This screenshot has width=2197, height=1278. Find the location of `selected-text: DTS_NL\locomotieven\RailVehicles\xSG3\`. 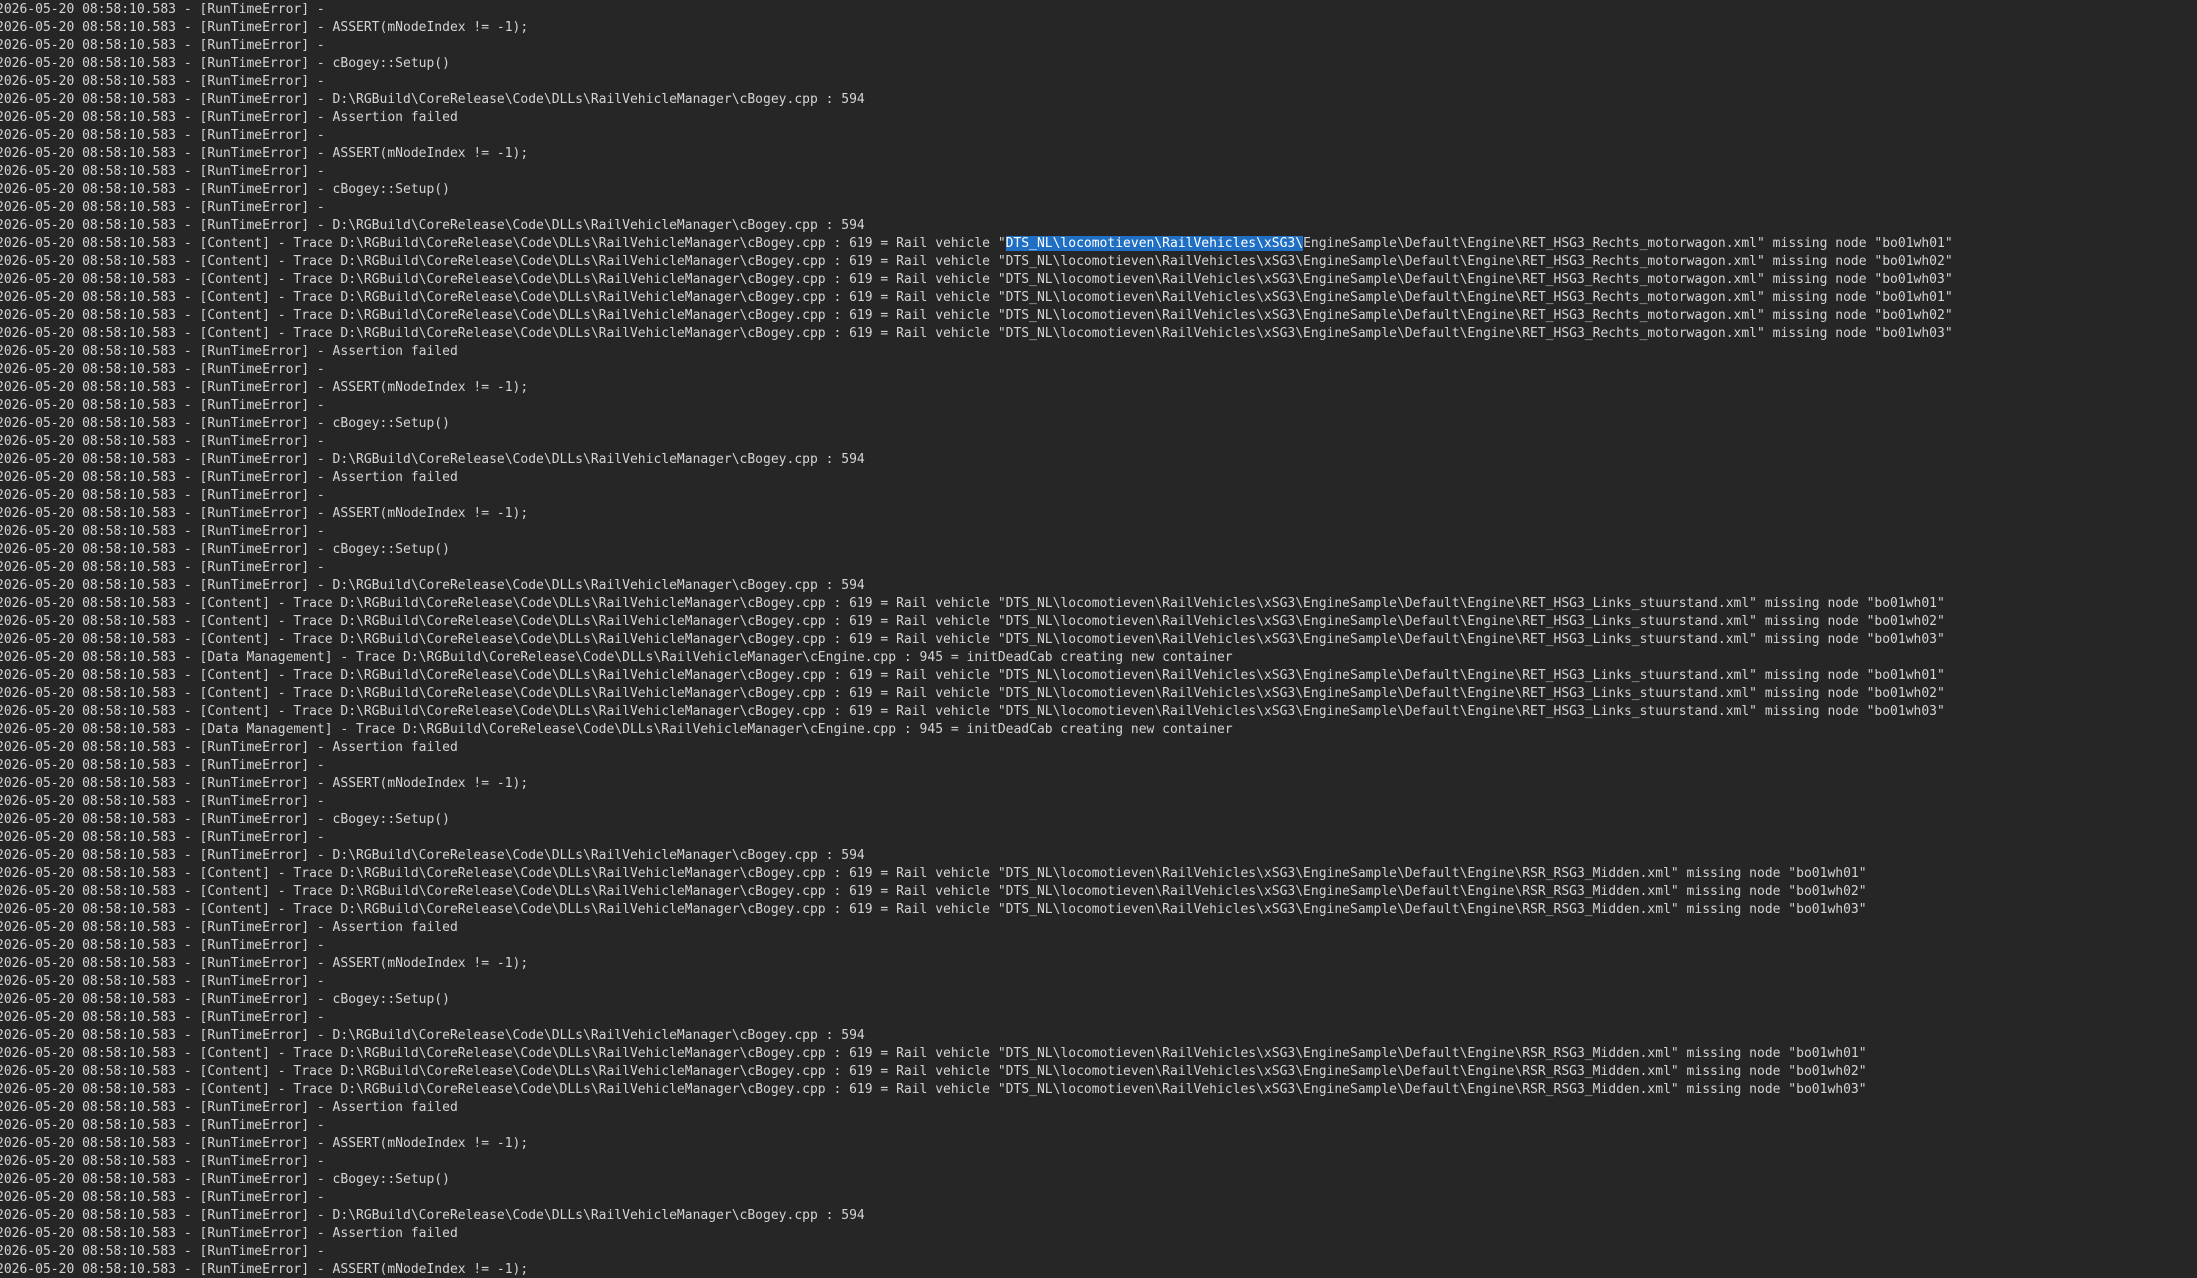

selected-text: DTS_NL\locomotieven\RailVehicles\xSG3\ is located at coordinates (1154, 243).